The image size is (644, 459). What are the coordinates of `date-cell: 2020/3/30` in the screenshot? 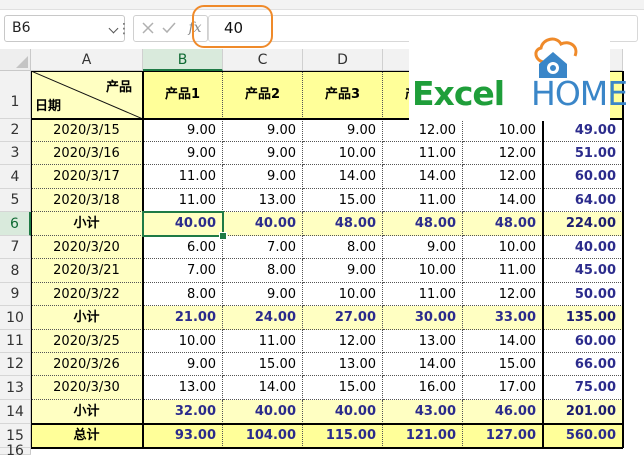 It's located at (87, 388).